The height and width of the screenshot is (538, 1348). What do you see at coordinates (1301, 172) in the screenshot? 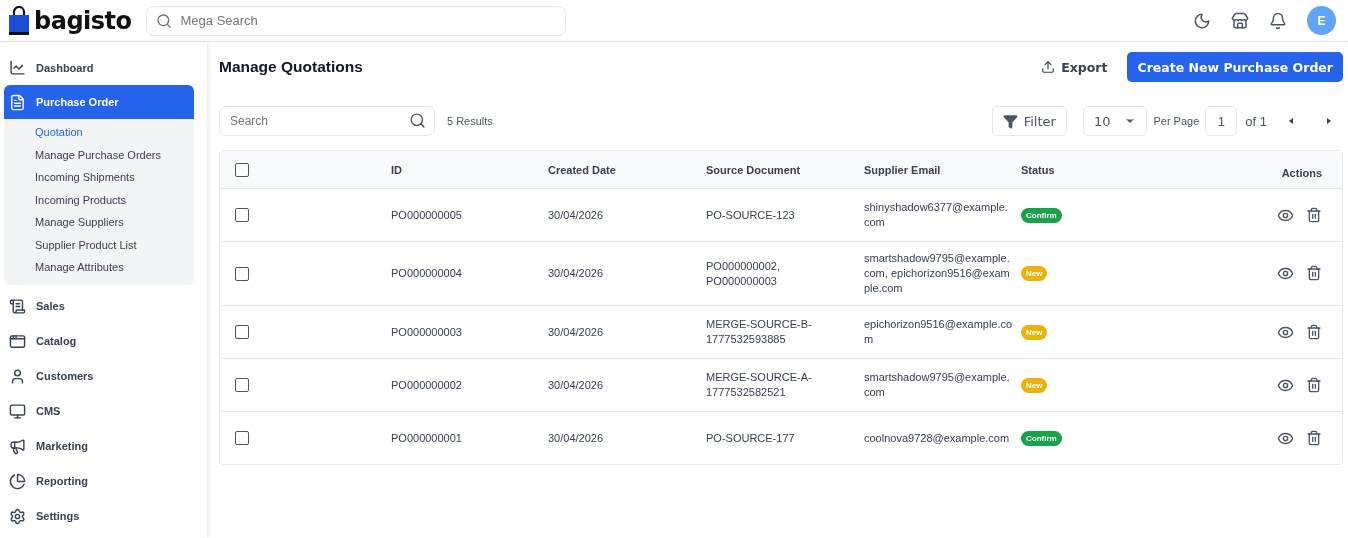
I see `column-header: Actions` at bounding box center [1301, 172].